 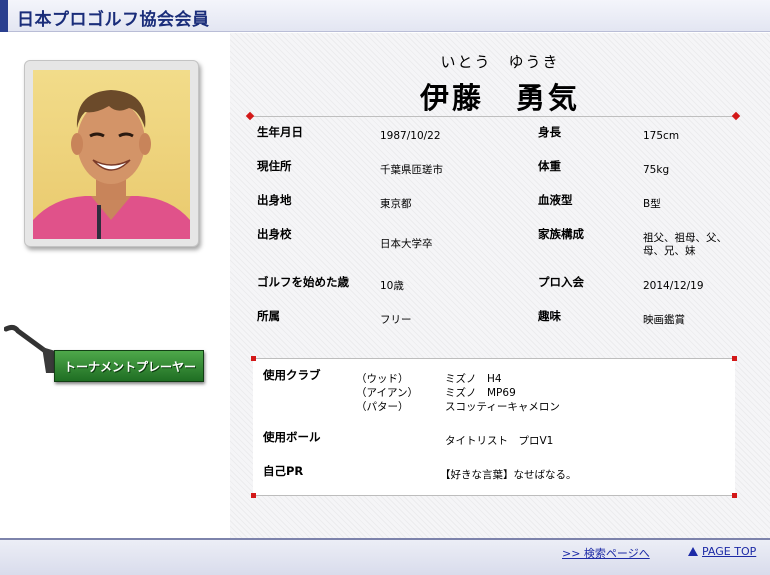 I want to click on player-photo-frame, so click(x=111, y=153).